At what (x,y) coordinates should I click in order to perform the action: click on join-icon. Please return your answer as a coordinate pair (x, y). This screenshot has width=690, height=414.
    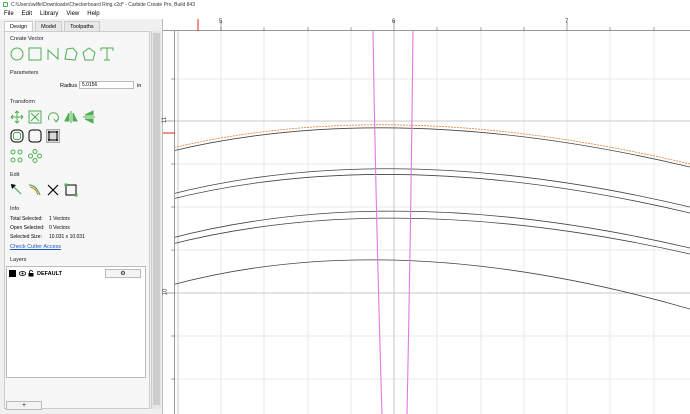
    Looking at the image, I should click on (35, 190).